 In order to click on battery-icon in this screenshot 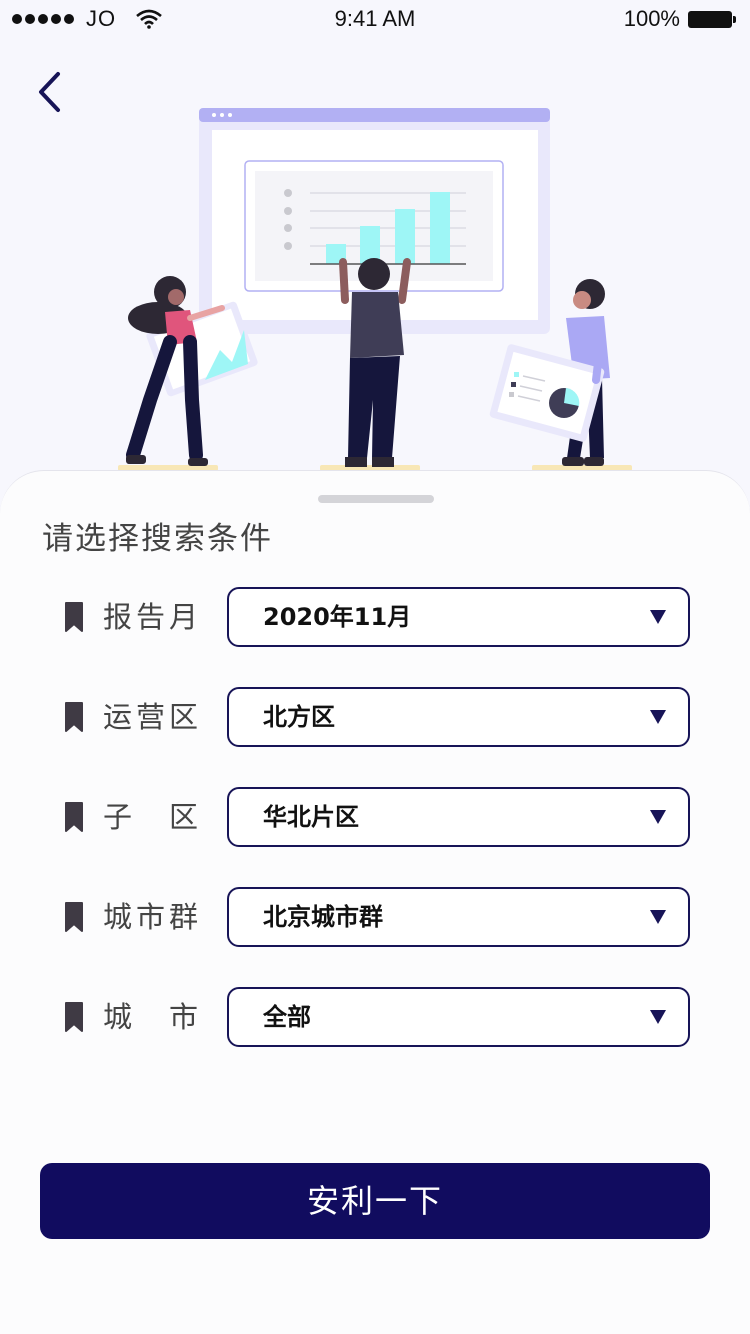, I will do `click(712, 19)`.